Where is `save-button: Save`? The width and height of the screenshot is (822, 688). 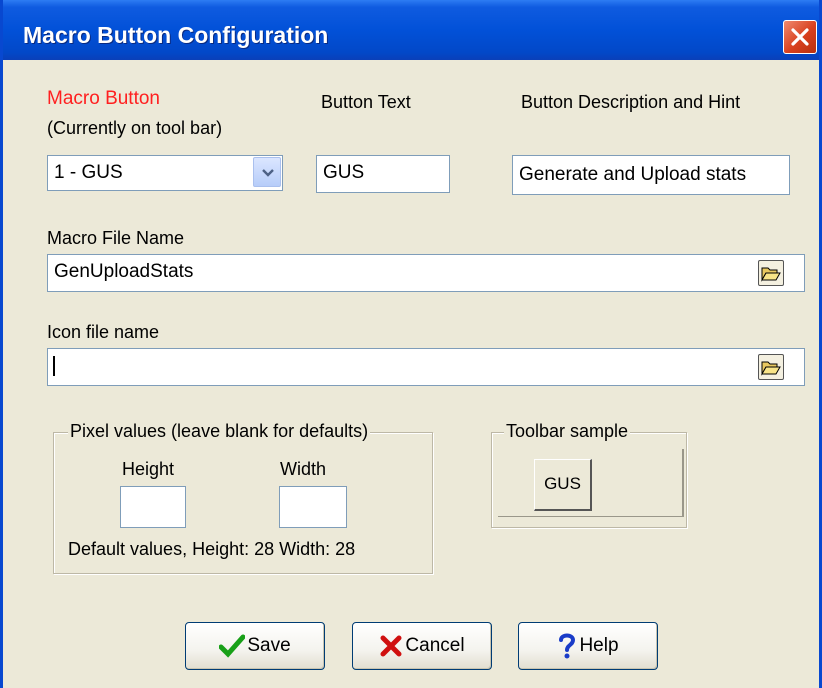 save-button: Save is located at coordinates (255, 646).